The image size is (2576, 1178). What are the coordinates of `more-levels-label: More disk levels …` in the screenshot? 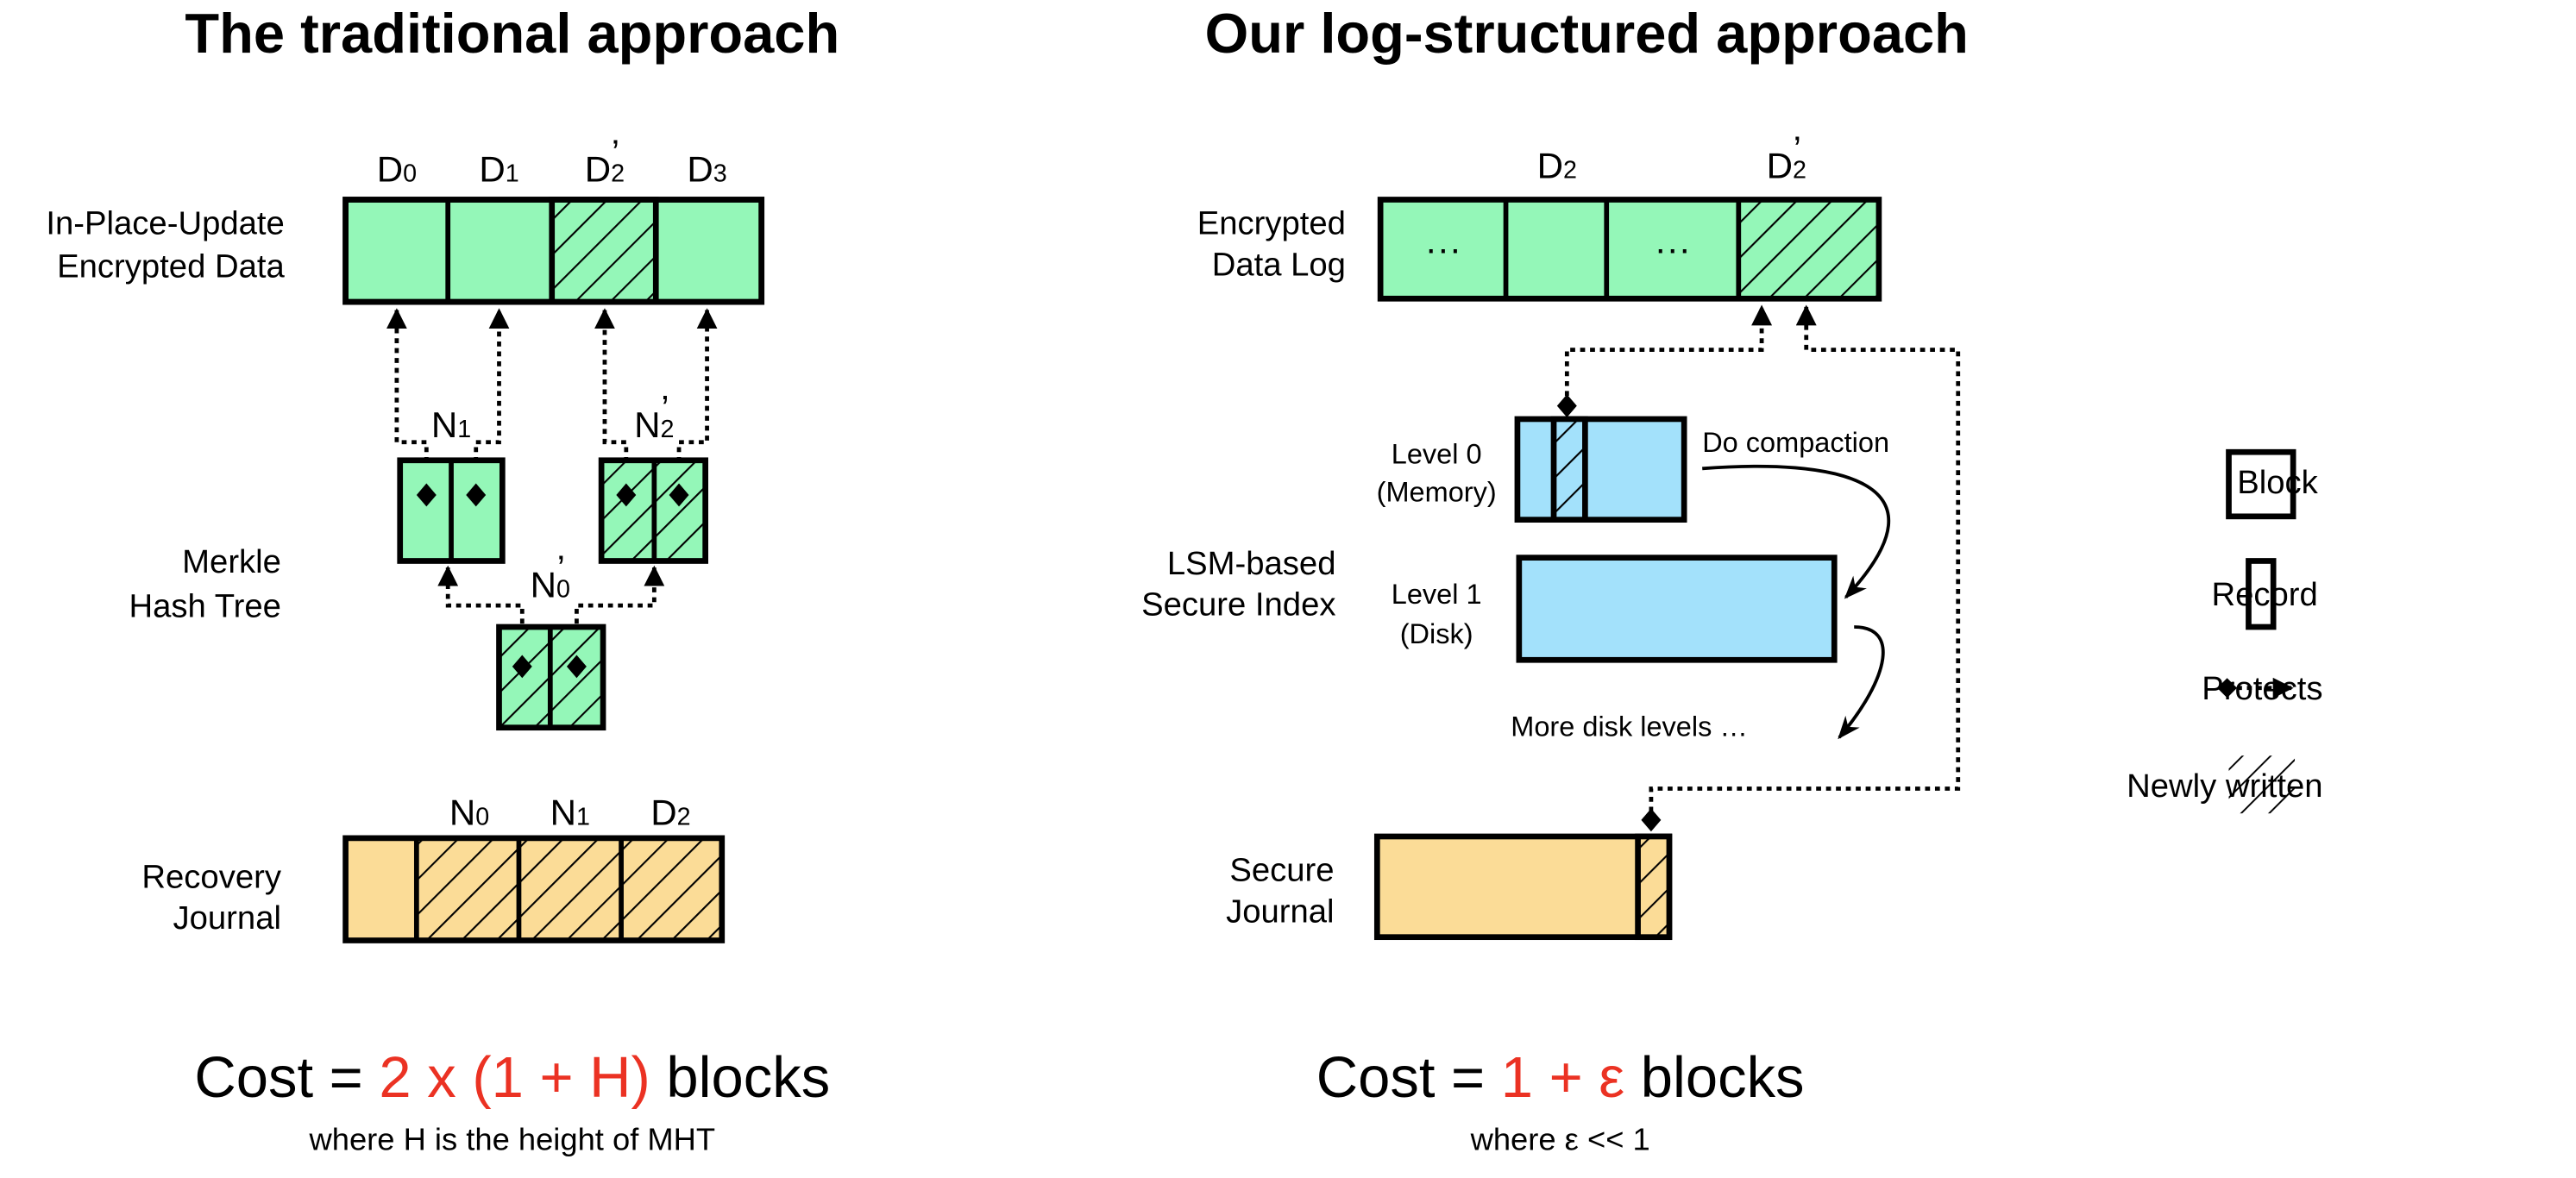 It's located at (1629, 726).